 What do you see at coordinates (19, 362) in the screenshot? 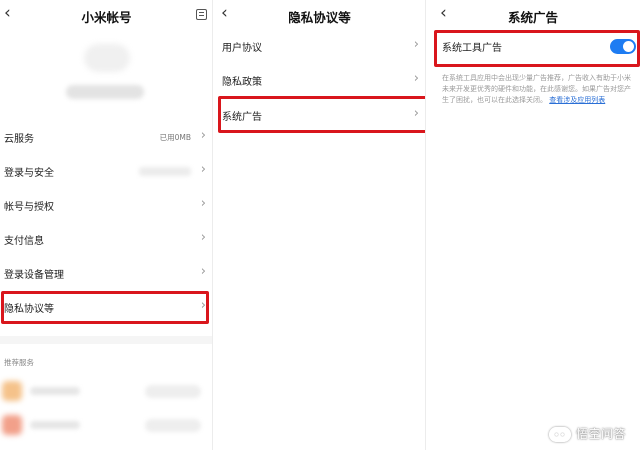
I see `recommended-services-header: 推荐服务` at bounding box center [19, 362].